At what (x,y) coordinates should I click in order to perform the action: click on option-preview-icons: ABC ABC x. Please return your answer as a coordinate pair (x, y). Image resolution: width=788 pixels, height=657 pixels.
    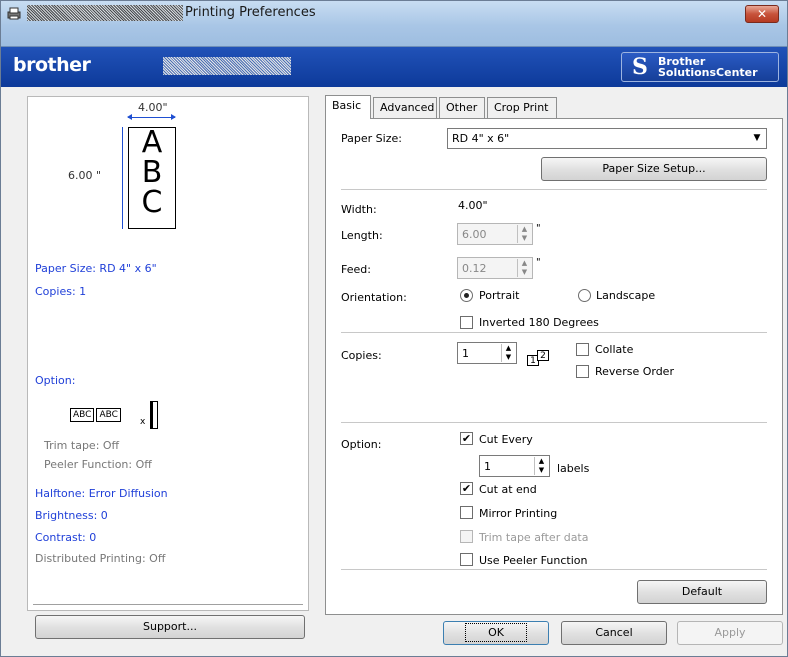
    Looking at the image, I should click on (125, 416).